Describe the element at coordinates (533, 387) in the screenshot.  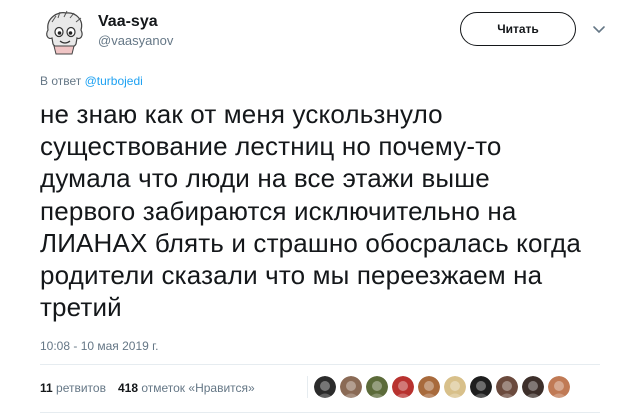
I see `avatar-dark-hair-icon` at that location.